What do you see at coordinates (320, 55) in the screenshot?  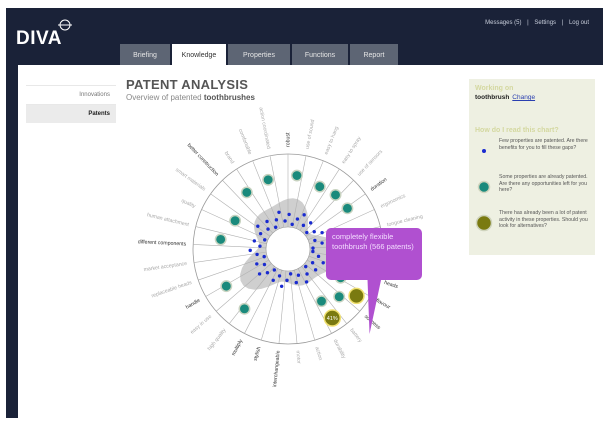 I see `tab-functions: Functions` at bounding box center [320, 55].